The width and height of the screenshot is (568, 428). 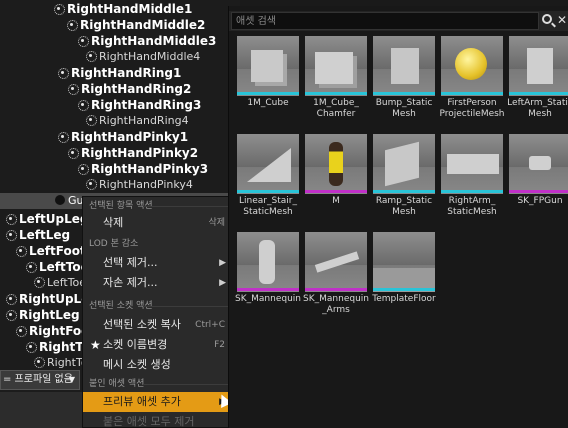 I want to click on menu-item-label: 붙은 애셋 모두 제거, so click(x=149, y=421).